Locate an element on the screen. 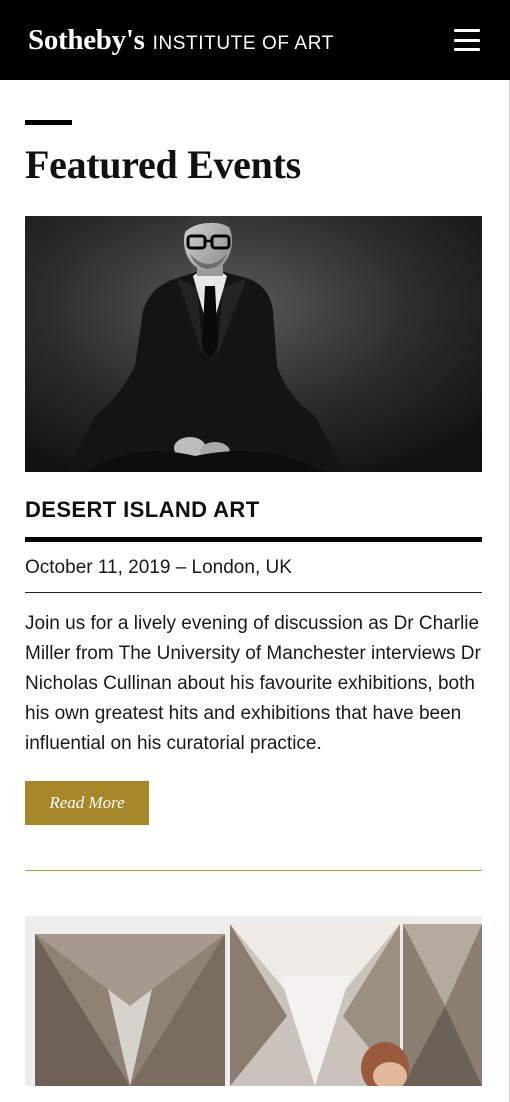  event-separator is located at coordinates (253, 870).